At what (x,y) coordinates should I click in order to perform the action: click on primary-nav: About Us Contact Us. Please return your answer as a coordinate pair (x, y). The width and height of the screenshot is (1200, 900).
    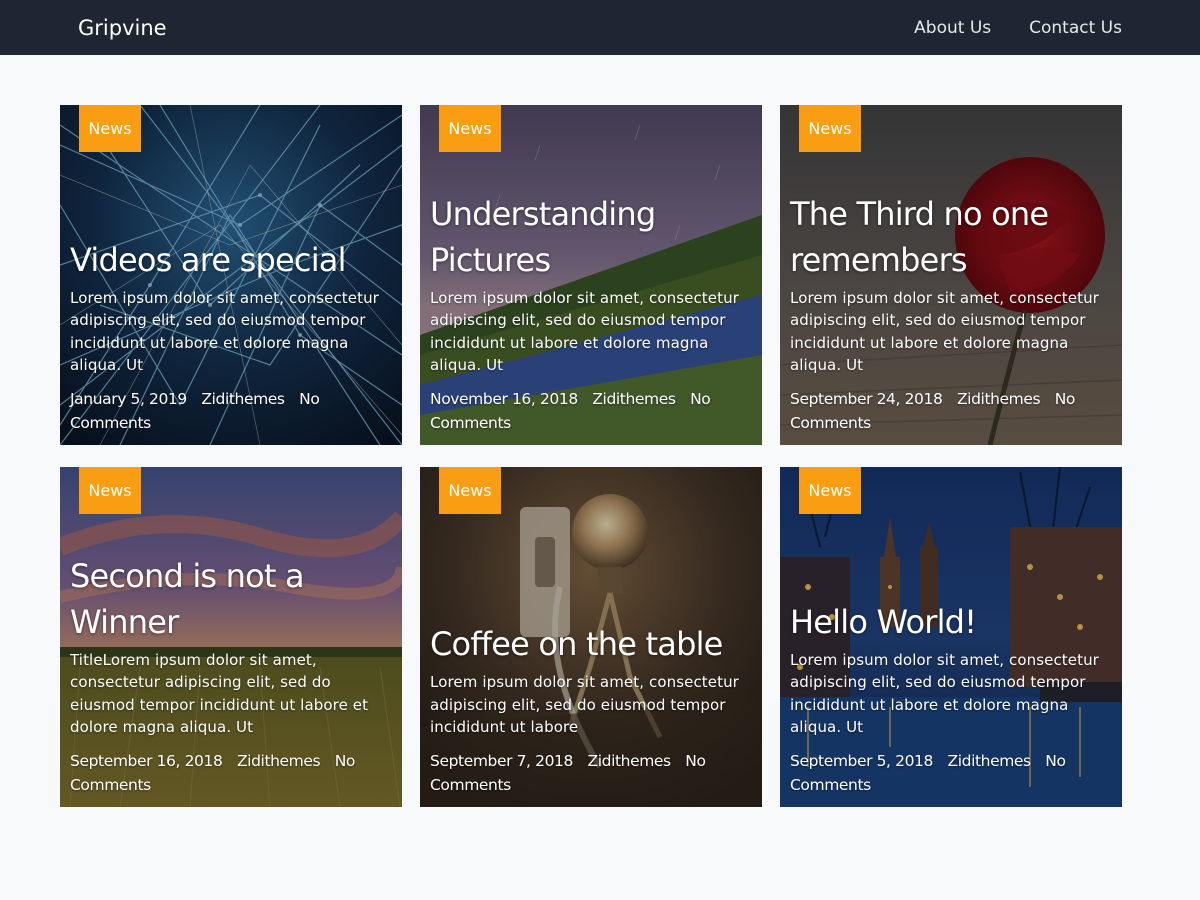
    Looking at the image, I should click on (1027, 28).